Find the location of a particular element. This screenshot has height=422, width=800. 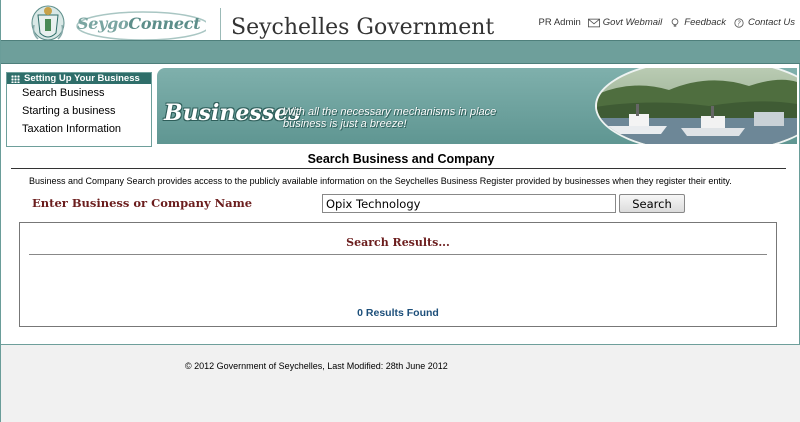

banner-title: Businesses is located at coordinates (232, 113).